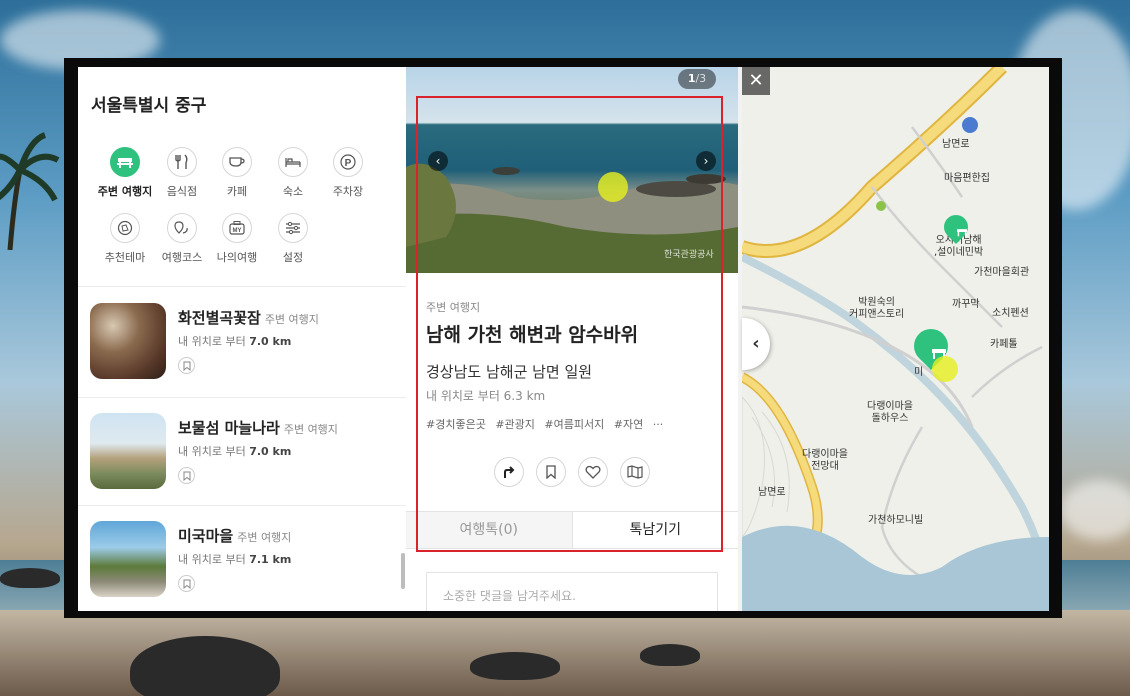 The image size is (1130, 696). Describe the element at coordinates (966, 305) in the screenshot. I see `map-label-poi: 까꾸막` at that location.